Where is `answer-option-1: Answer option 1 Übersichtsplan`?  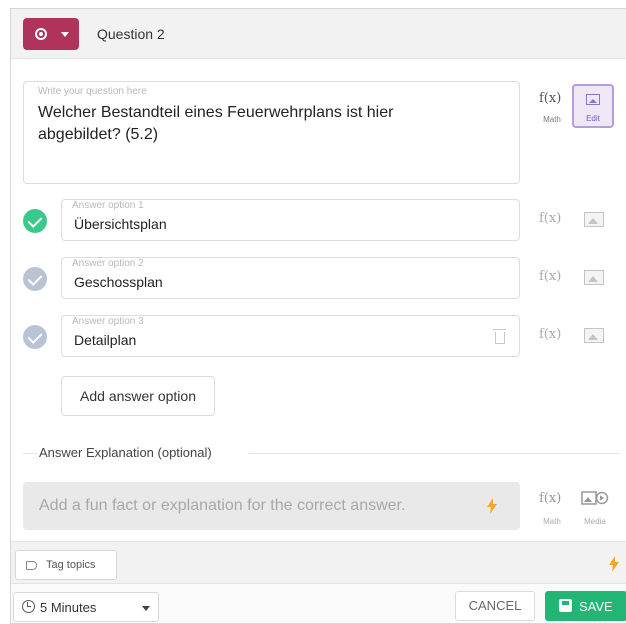
answer-option-1: Answer option 1 Übersichtsplan is located at coordinates (290, 220).